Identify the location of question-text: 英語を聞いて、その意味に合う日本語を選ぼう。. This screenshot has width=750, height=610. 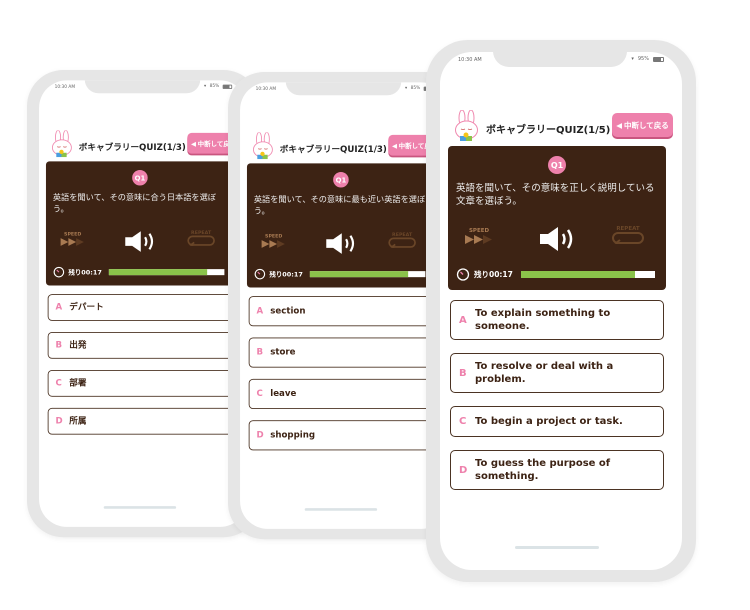
(134, 203).